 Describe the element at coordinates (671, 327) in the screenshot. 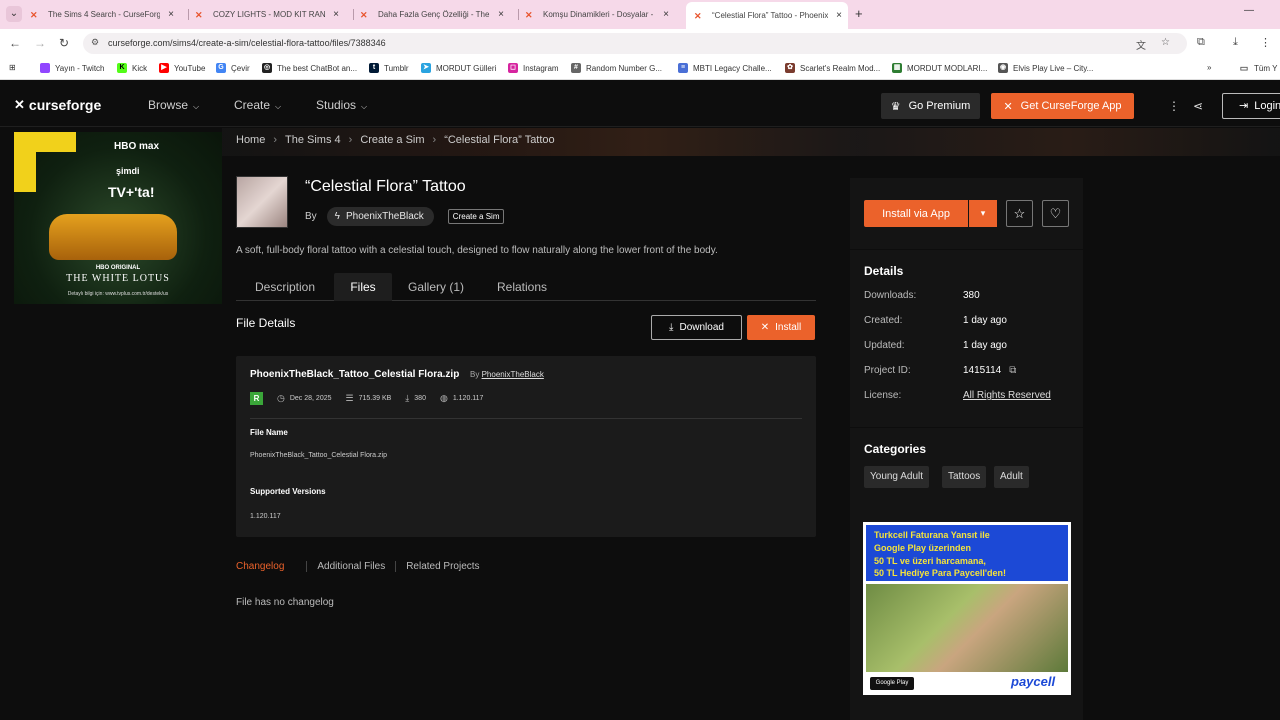

I see `download-icon: ⤓` at that location.